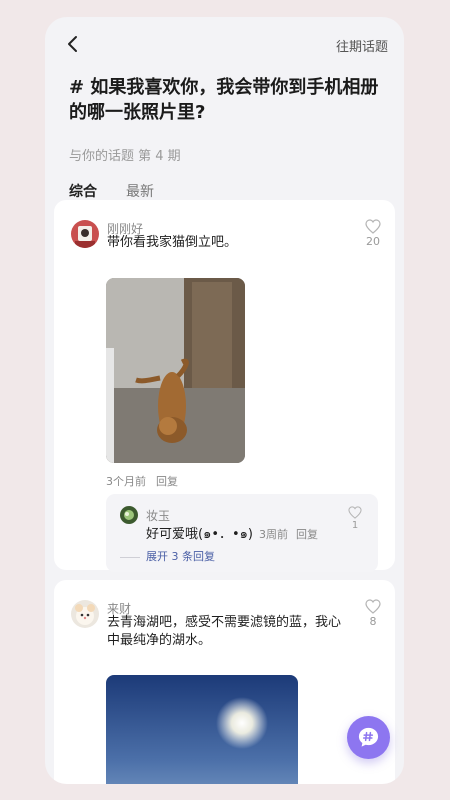  I want to click on comment-username: 妆玉, so click(158, 515).